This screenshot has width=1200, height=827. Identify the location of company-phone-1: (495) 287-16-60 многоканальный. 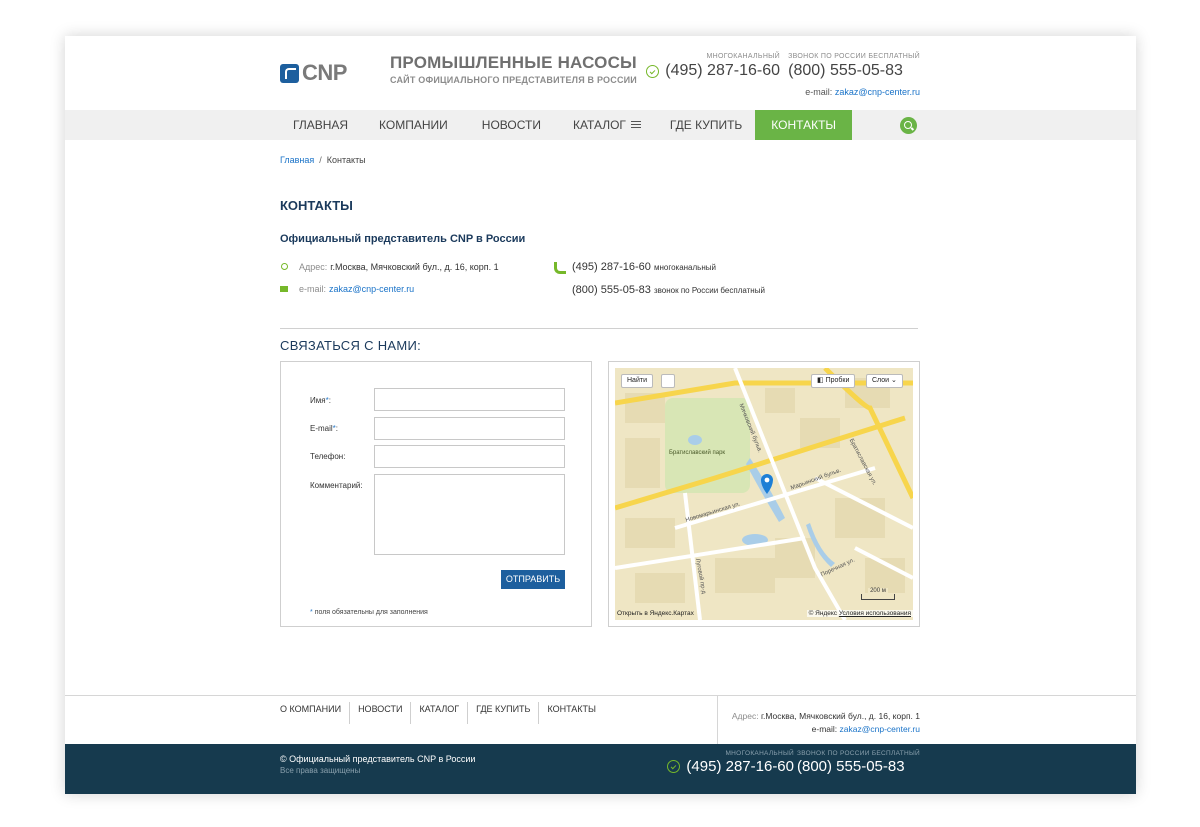
(644, 267).